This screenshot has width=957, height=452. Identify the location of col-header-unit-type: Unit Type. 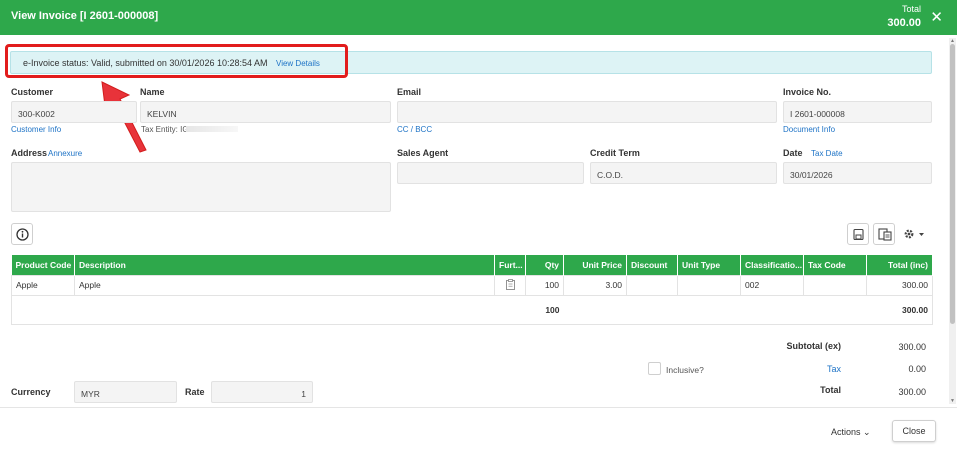
(709, 265).